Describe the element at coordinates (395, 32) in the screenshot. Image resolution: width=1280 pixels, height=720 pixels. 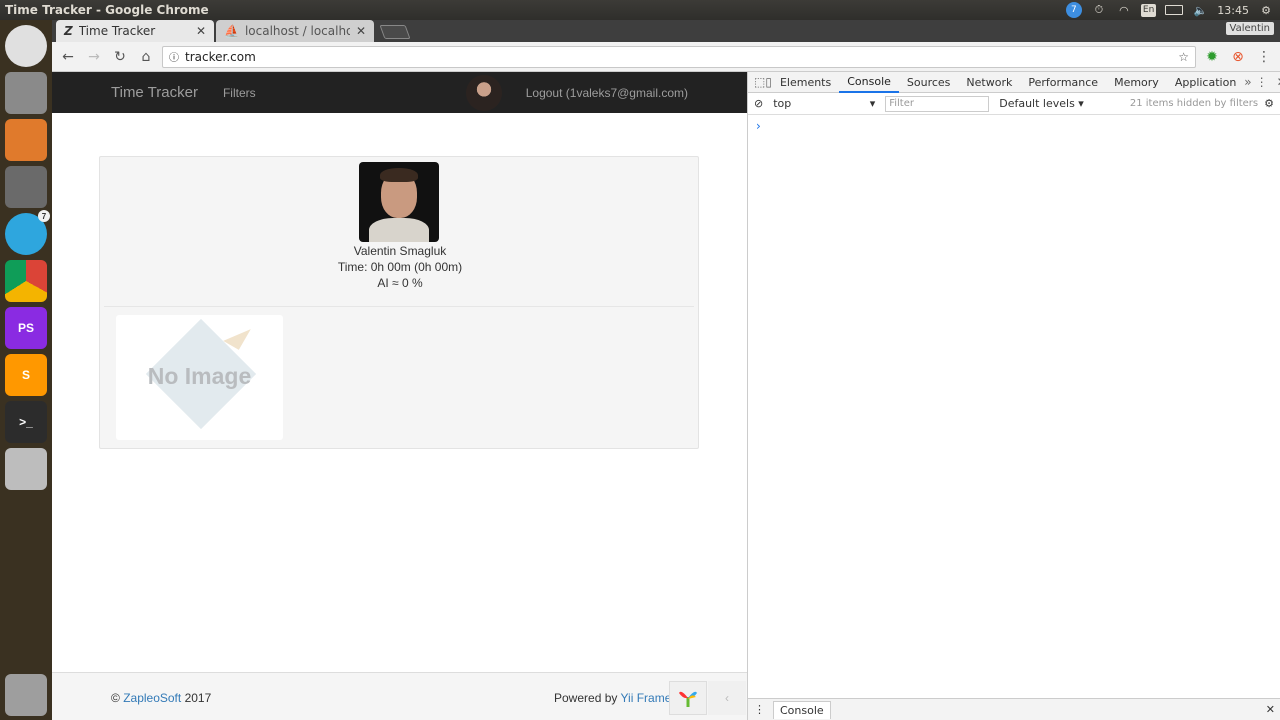
I see `new-tab-button` at that location.